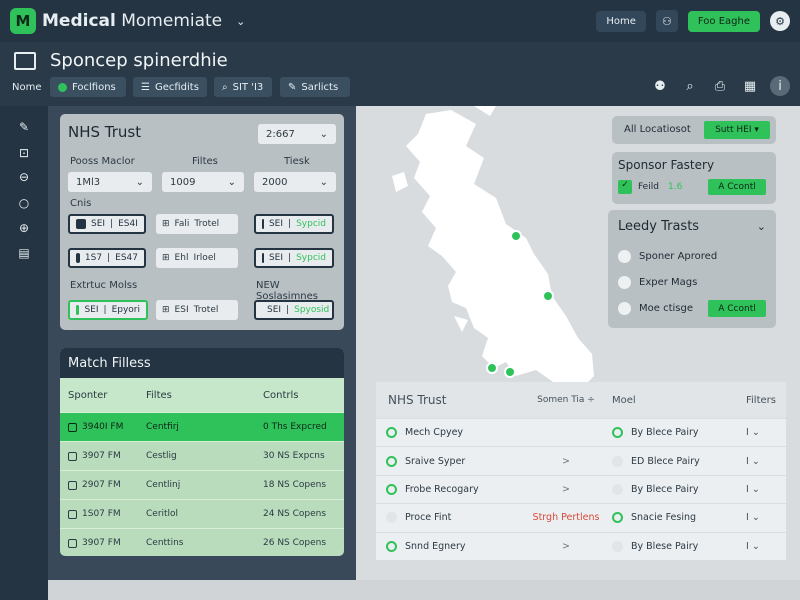 This screenshot has width=800, height=600. What do you see at coordinates (295, 427) in the screenshot?
I see `row-info: 0 Ths Expcred` at bounding box center [295, 427].